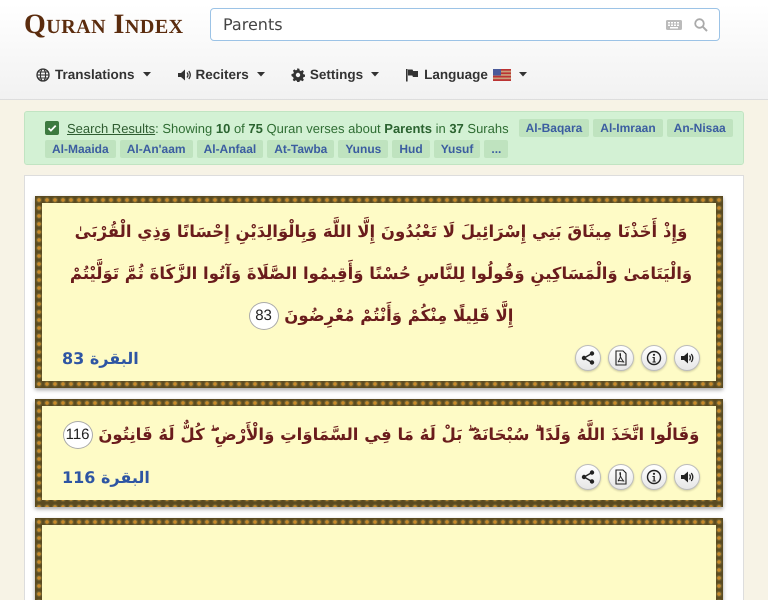  I want to click on surah-tag: Hud, so click(411, 149).